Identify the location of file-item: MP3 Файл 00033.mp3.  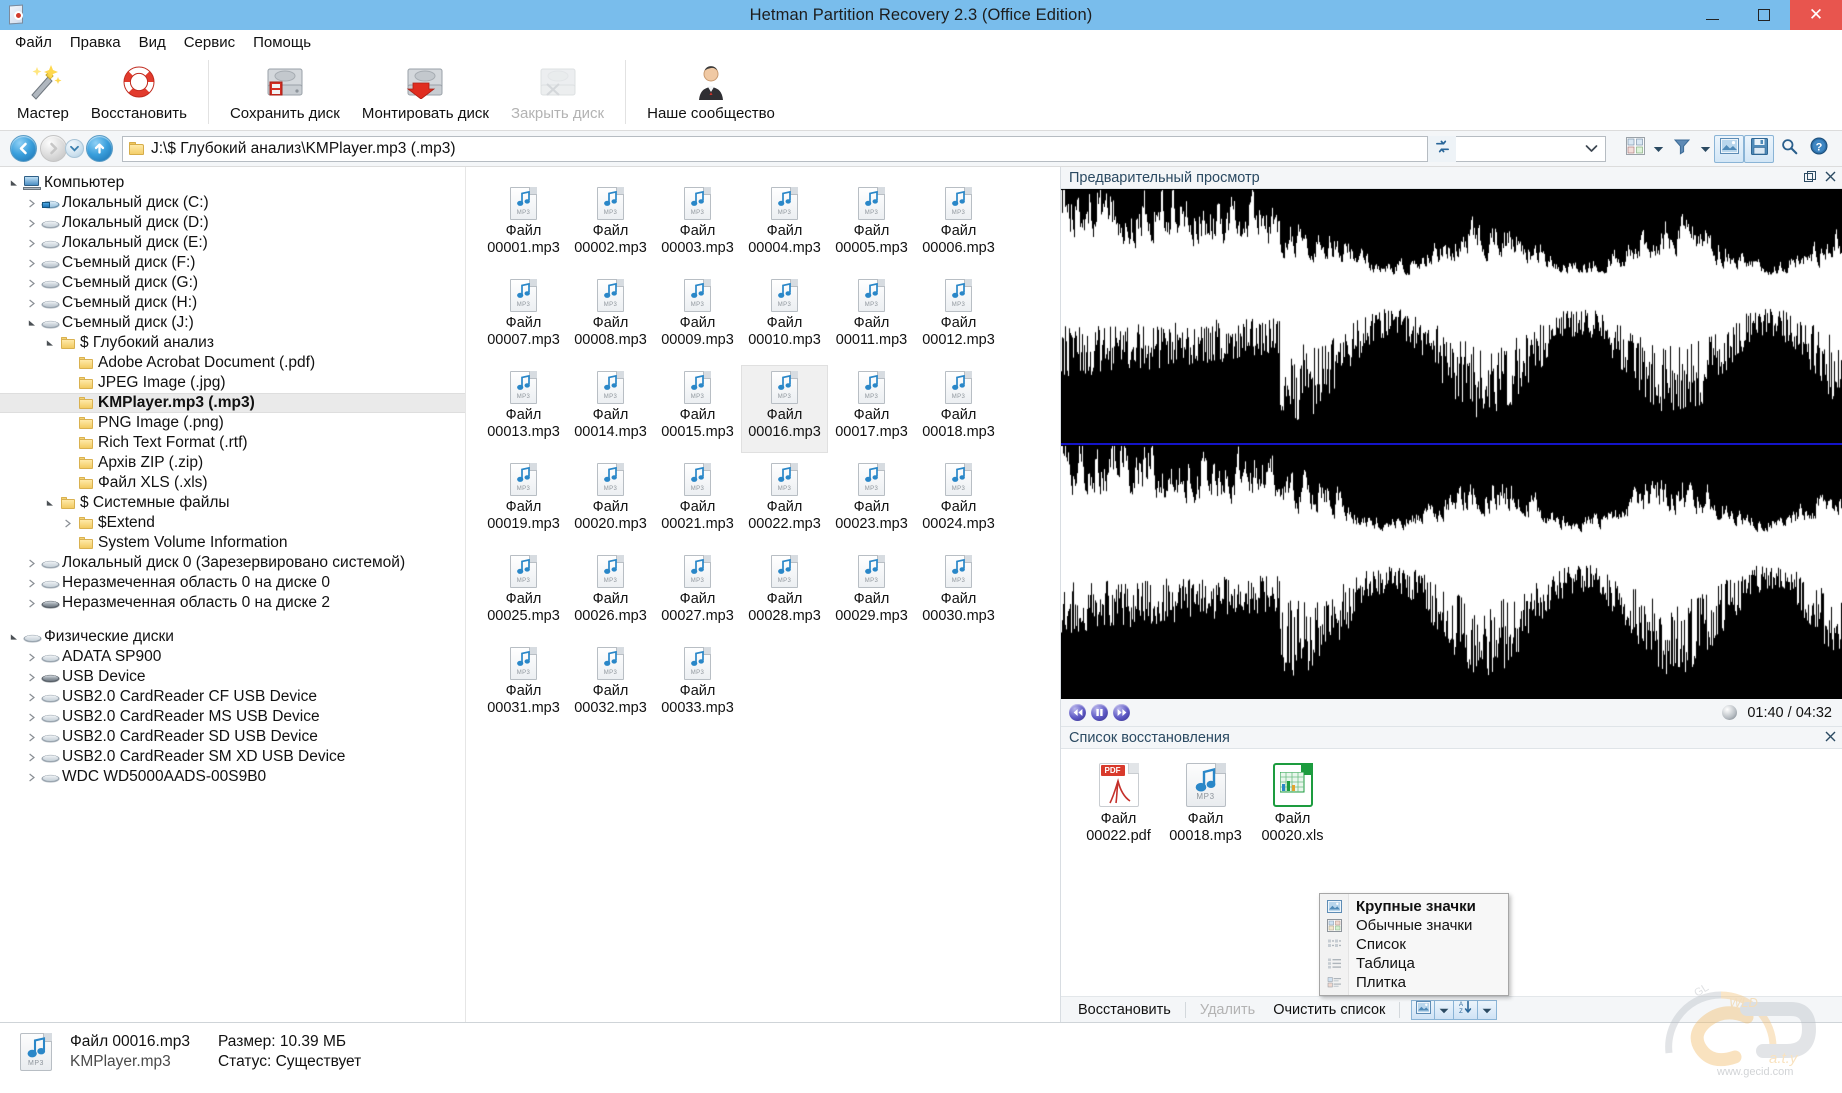
(697, 685).